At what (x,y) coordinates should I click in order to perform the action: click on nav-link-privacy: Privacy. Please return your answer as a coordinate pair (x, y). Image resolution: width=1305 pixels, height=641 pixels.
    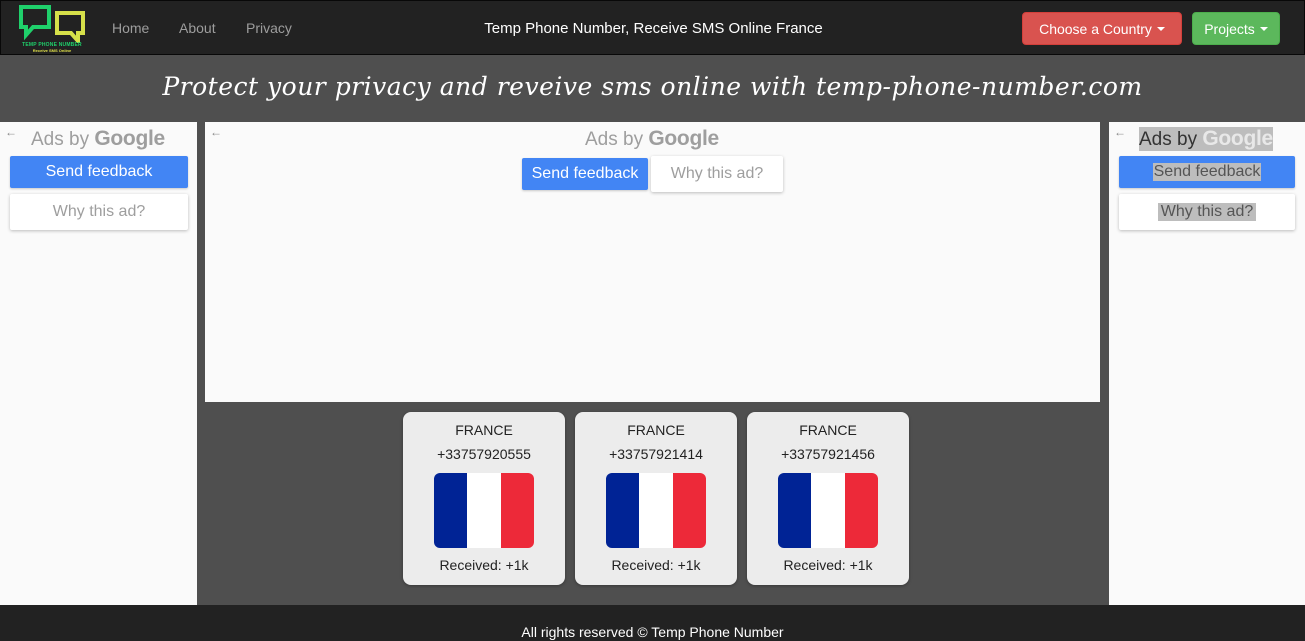
    Looking at the image, I should click on (269, 28).